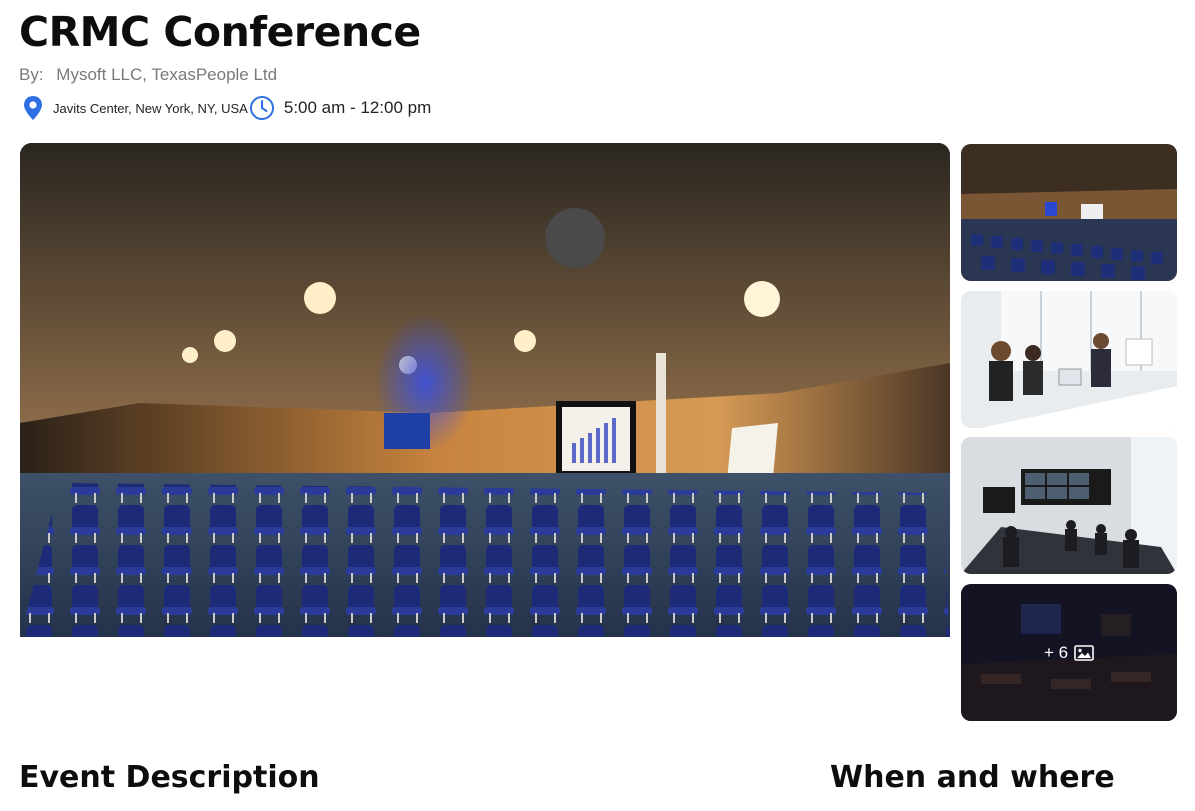 The width and height of the screenshot is (1195, 811). Describe the element at coordinates (1069, 505) in the screenshot. I see `thumbnail-video-conference` at that location.